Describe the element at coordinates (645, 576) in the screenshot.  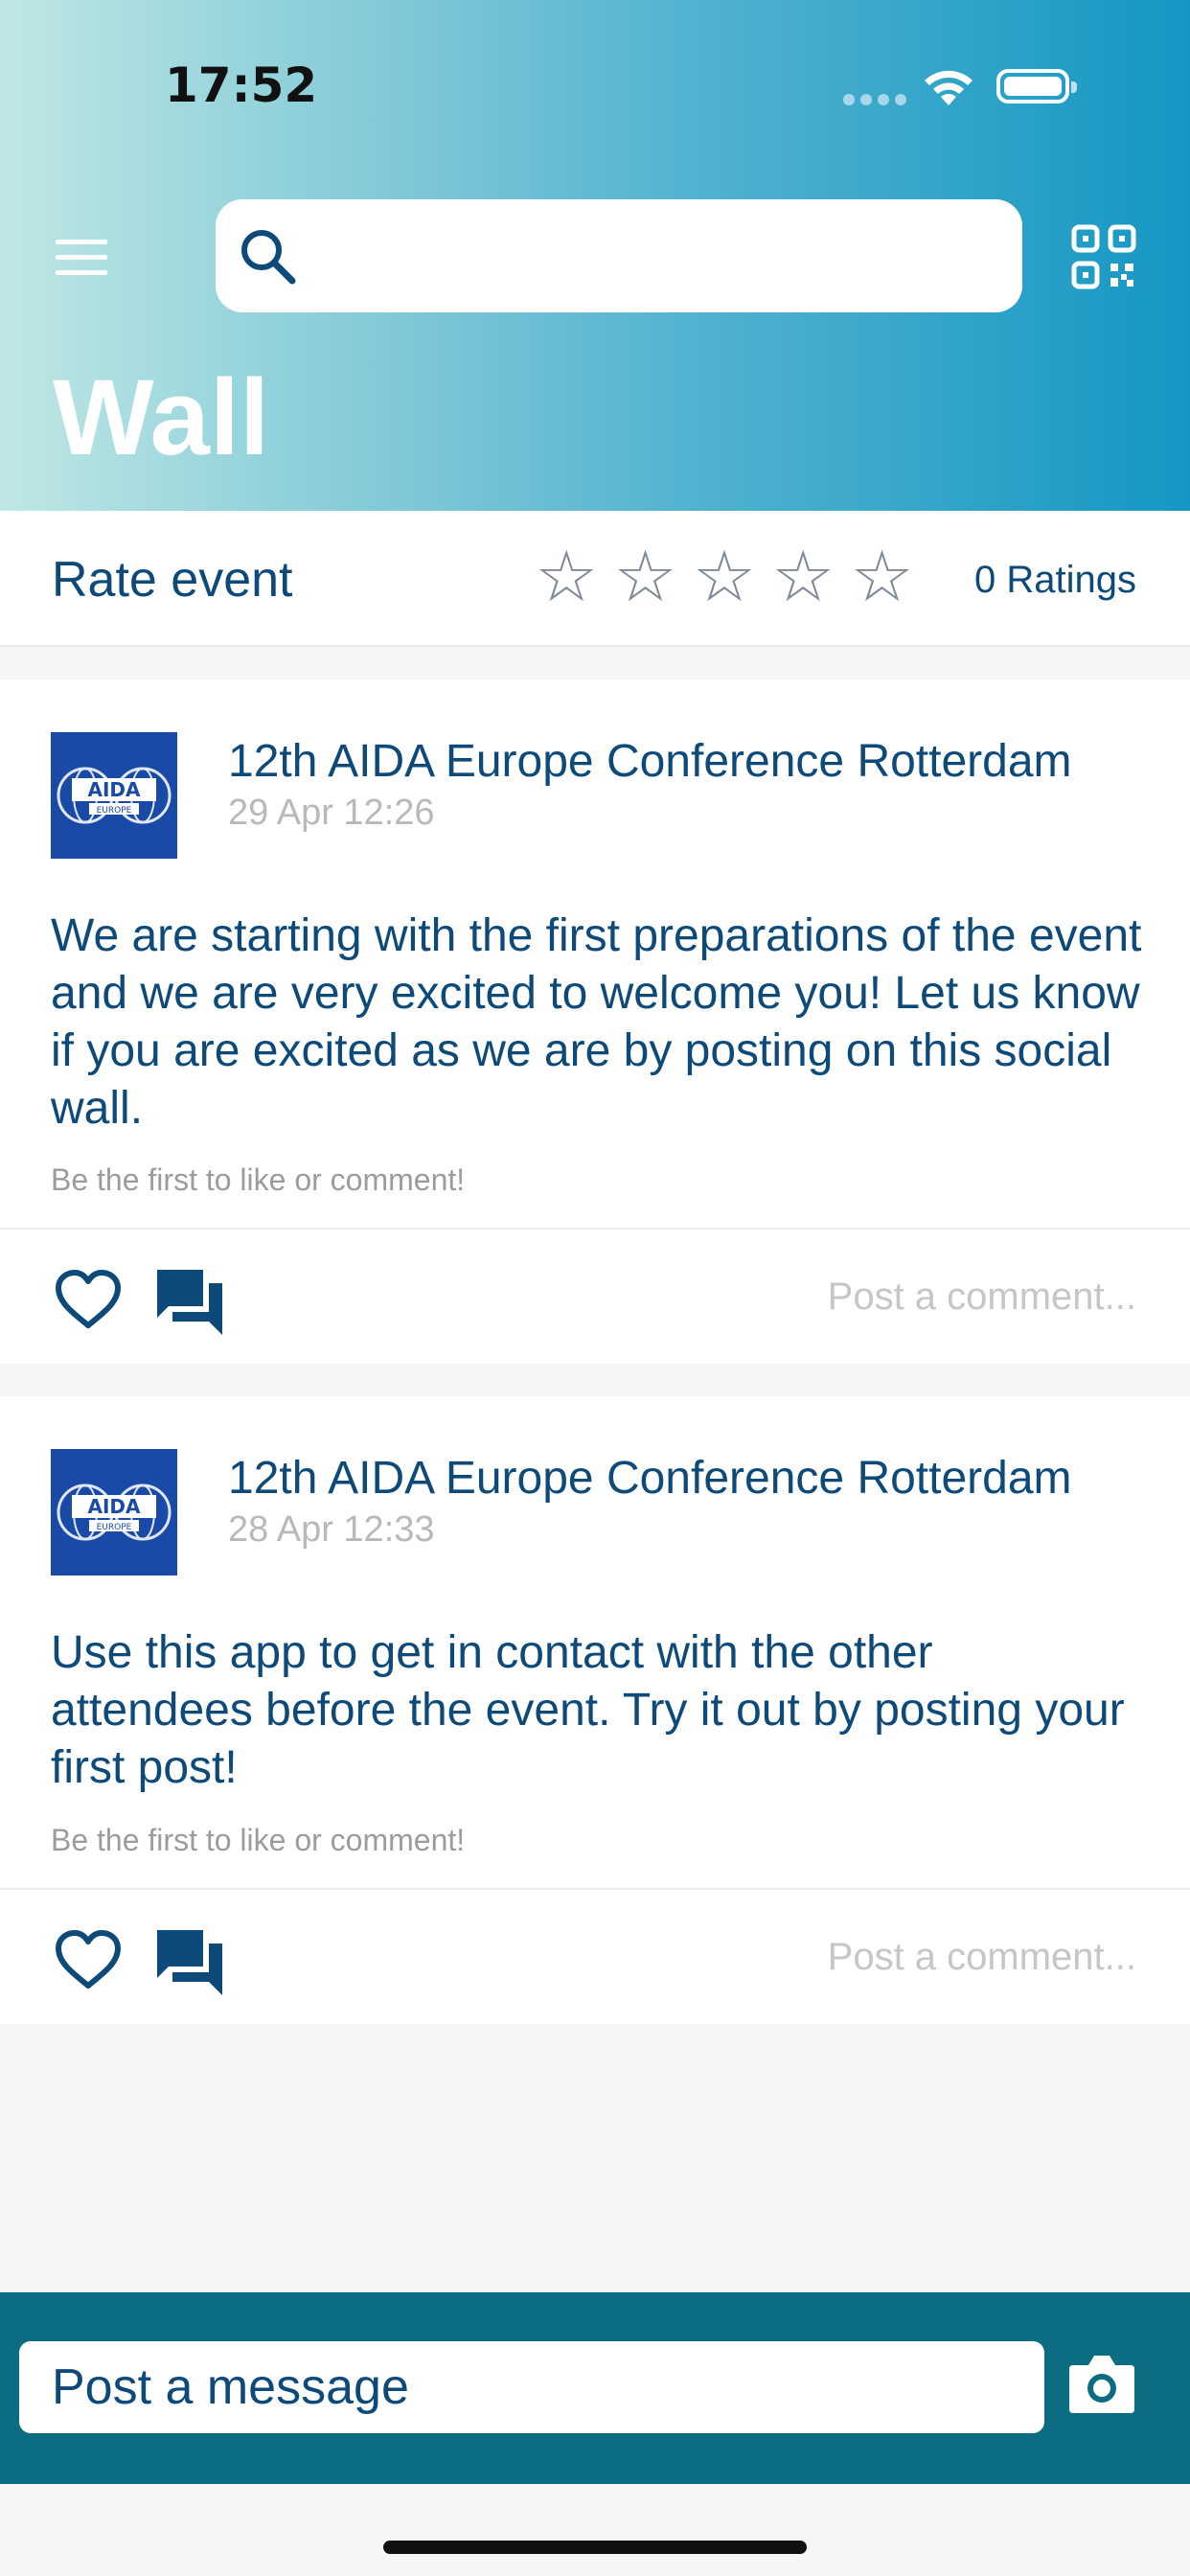
I see `star-2-icon: ☆` at that location.